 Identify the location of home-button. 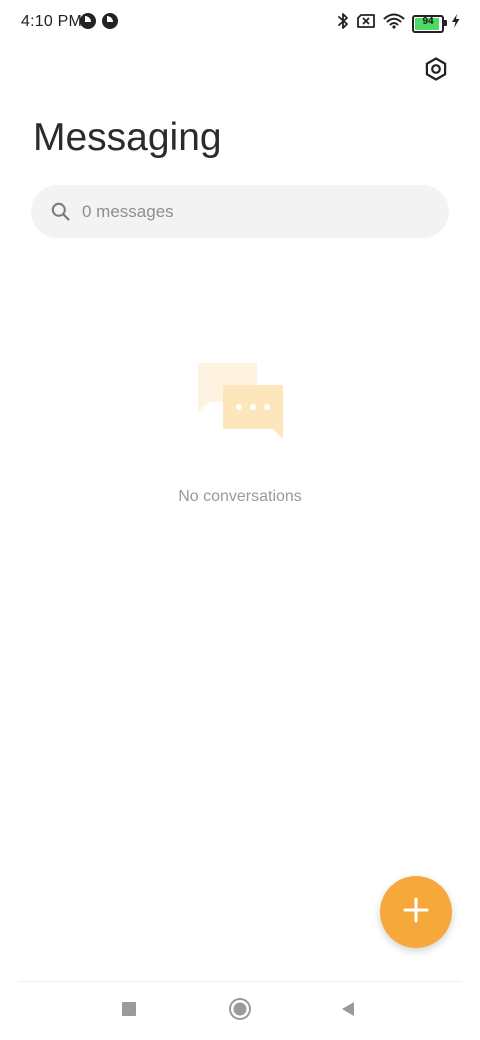
(240, 1011).